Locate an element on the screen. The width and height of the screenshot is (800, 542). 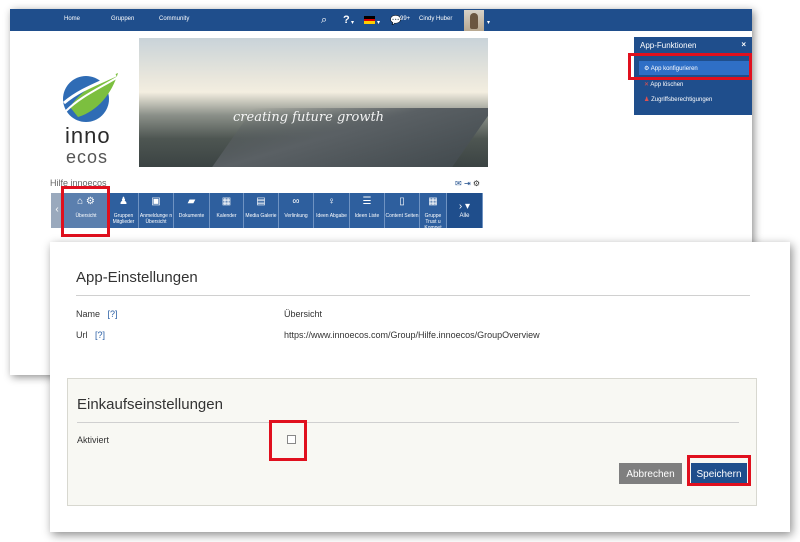
group-actions: ✉ ⇥ ⚙ is located at coordinates (467, 183).